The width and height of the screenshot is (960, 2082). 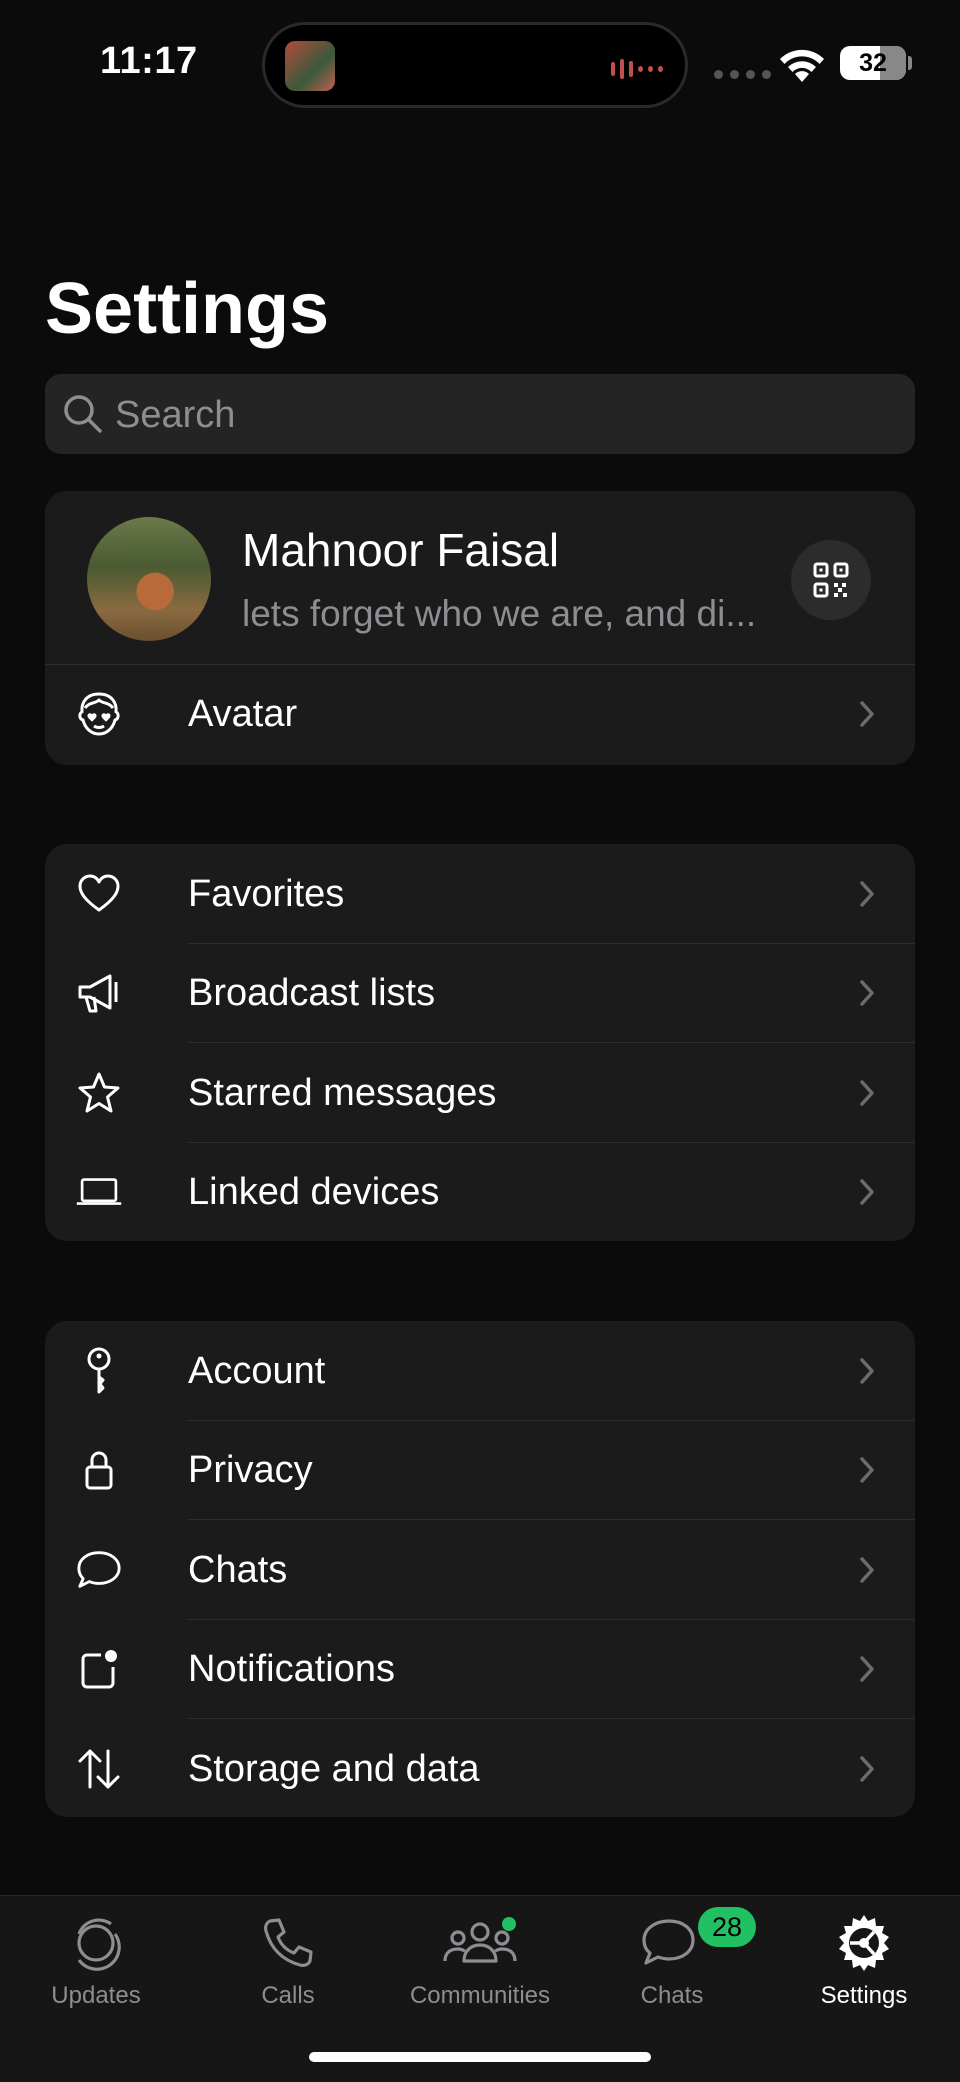 What do you see at coordinates (480, 1191) in the screenshot?
I see `settings-row-linked-devices: Linked devices` at bounding box center [480, 1191].